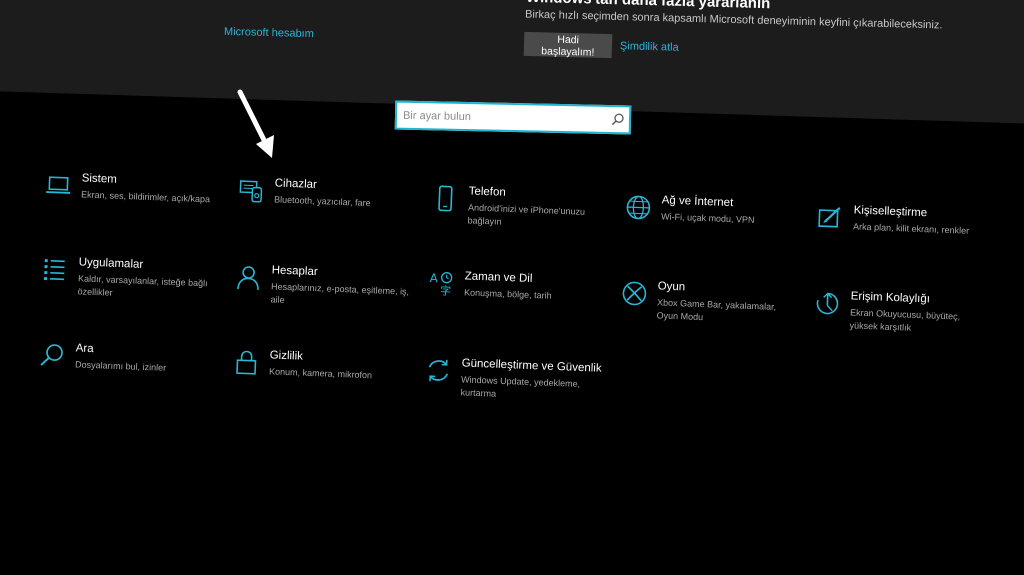  I want to click on tile-description: Arka plan, kilit ekranı, renkler, so click(911, 228).